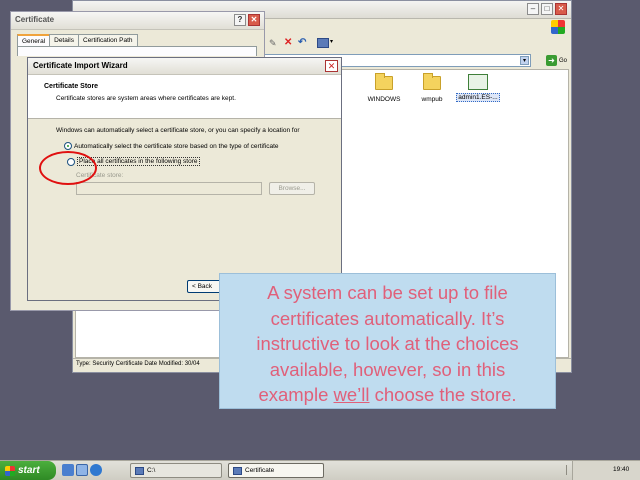 The image size is (640, 480). What do you see at coordinates (254, 20) in the screenshot?
I see `certificate-close-button: ✕` at bounding box center [254, 20].